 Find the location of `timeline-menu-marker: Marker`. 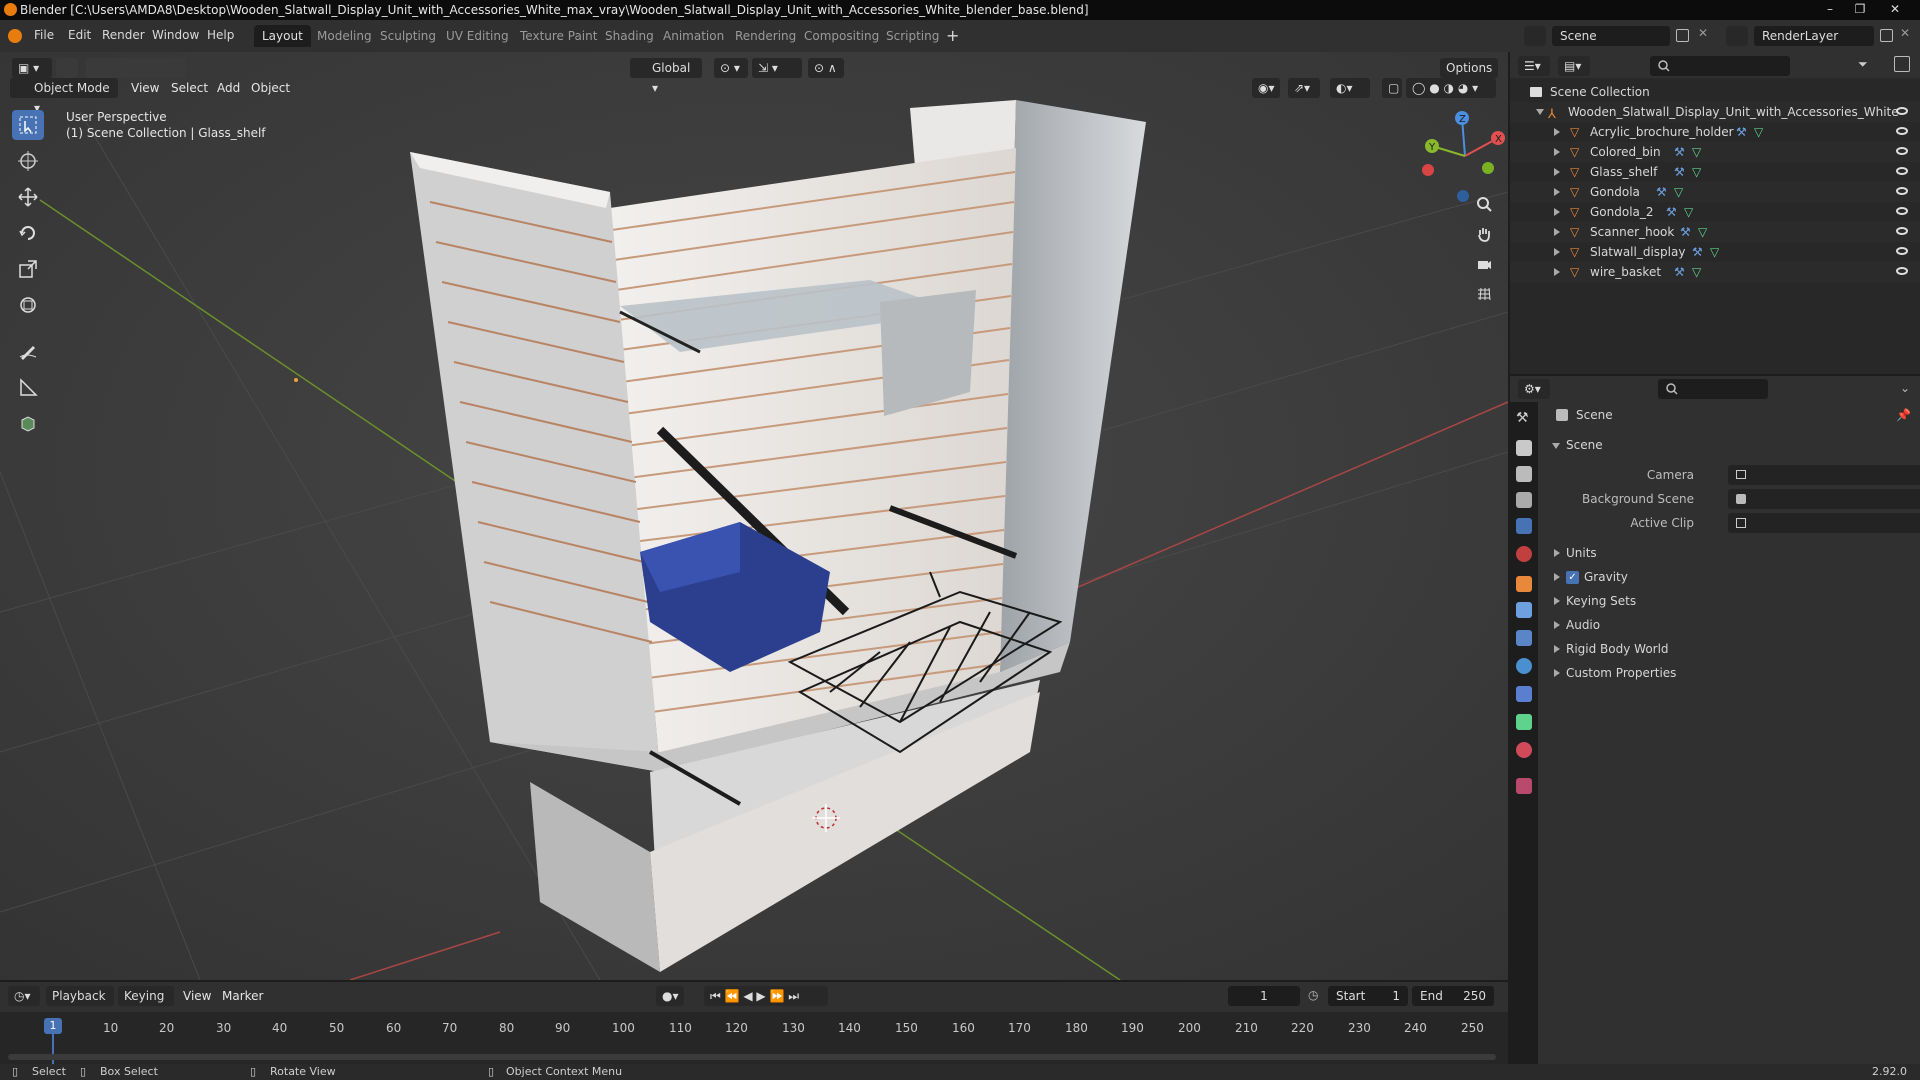

timeline-menu-marker: Marker is located at coordinates (242, 996).